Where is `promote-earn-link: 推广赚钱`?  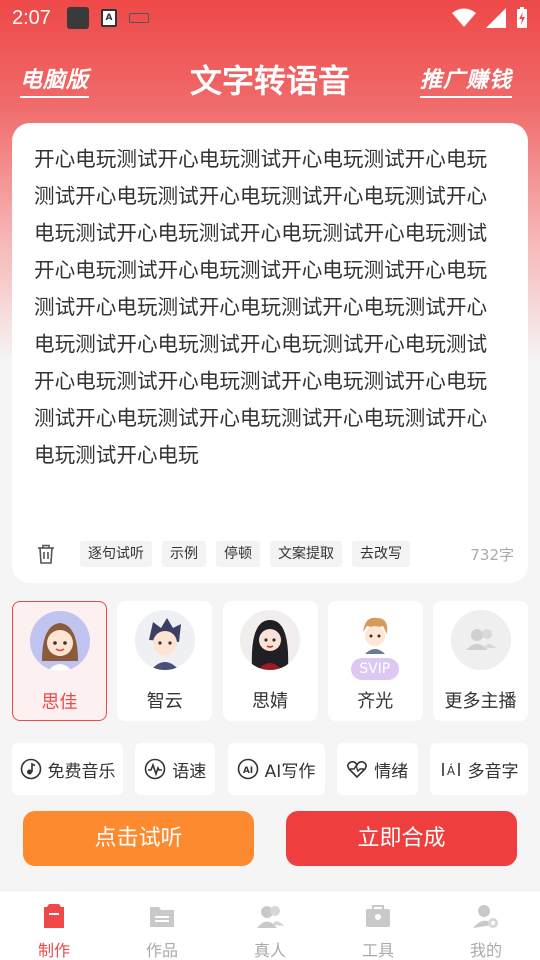
promote-earn-link: 推广赚钱 is located at coordinates (465, 80).